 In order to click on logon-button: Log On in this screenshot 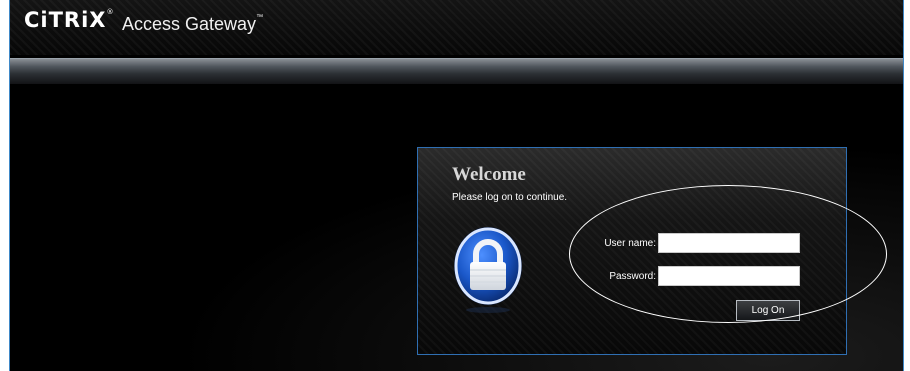, I will do `click(768, 310)`.